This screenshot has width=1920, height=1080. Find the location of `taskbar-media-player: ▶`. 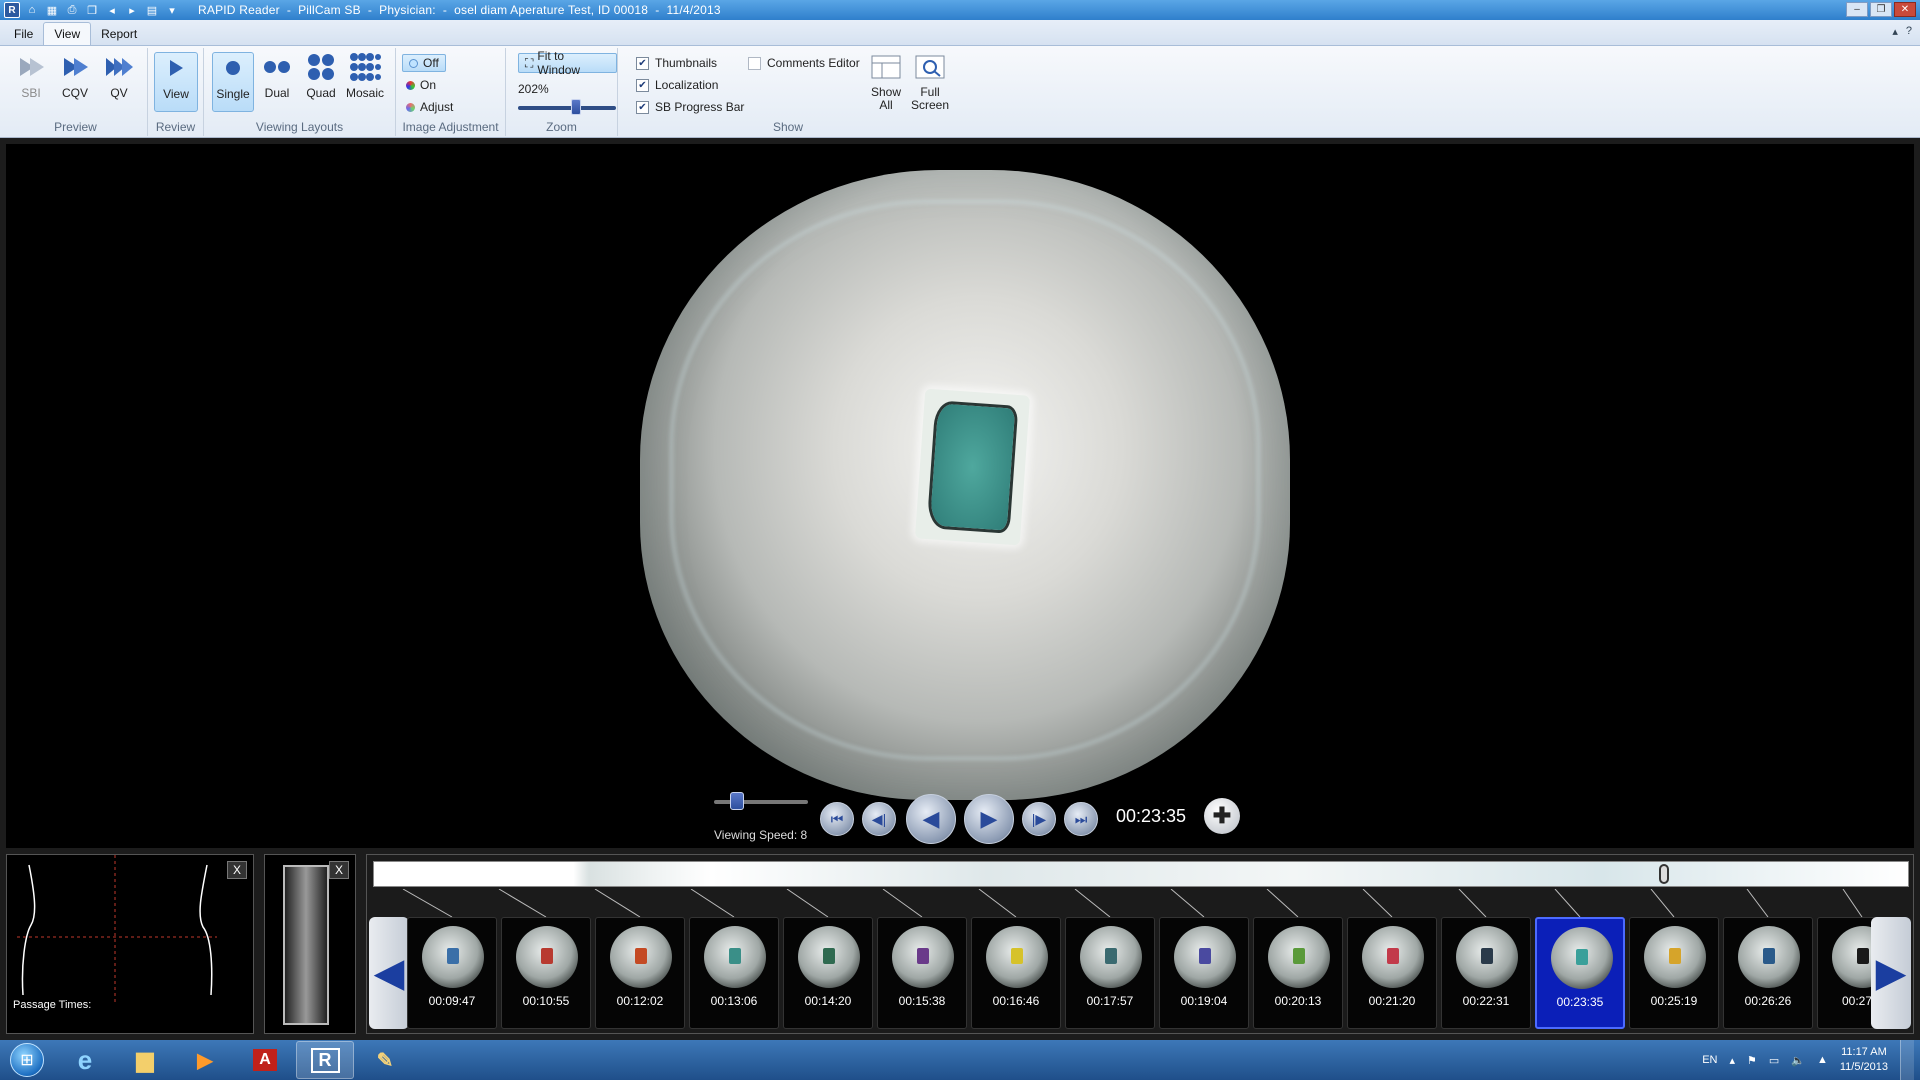

taskbar-media-player: ▶ is located at coordinates (205, 1060).